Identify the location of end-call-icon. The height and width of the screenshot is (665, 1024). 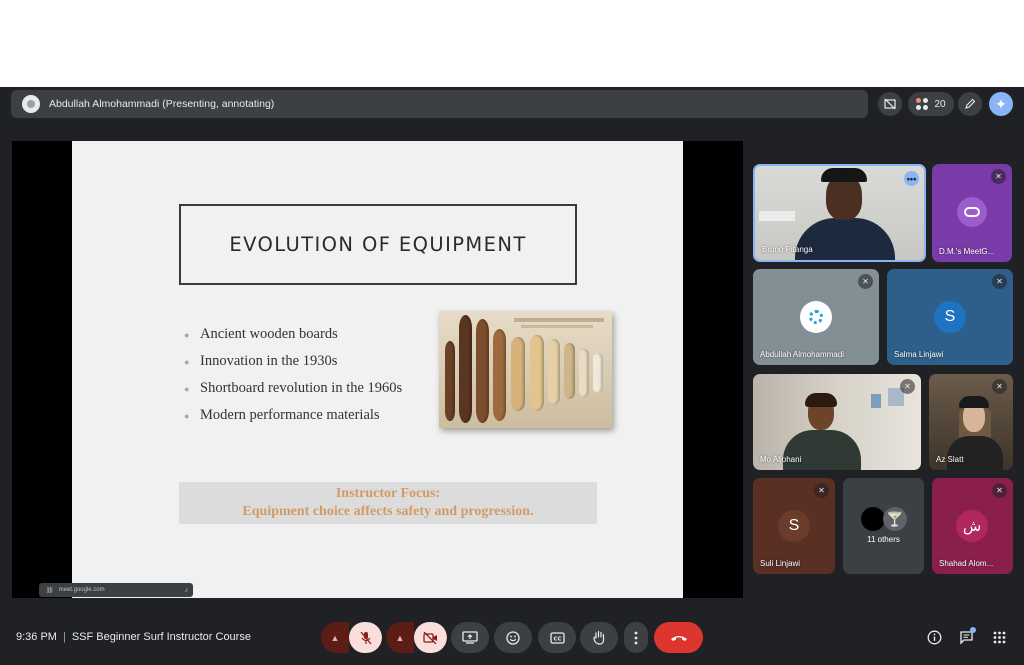
(678, 638).